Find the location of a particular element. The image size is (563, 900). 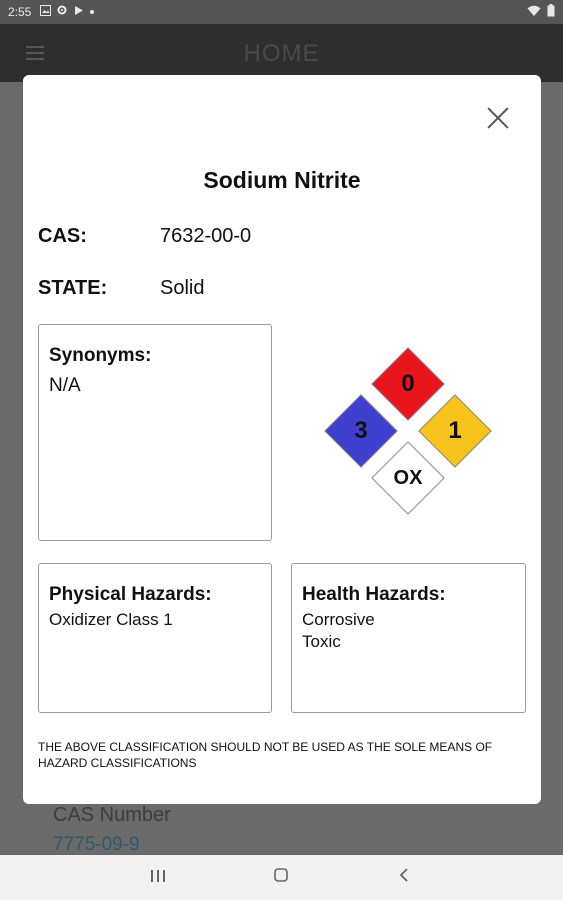

image-icon is located at coordinates (45, 12).